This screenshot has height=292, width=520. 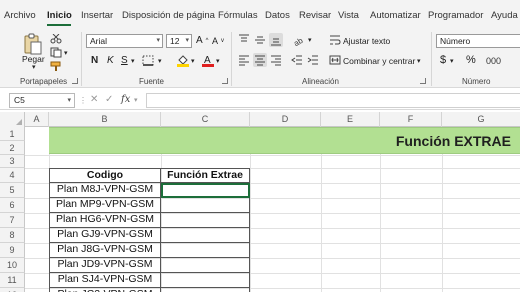 What do you see at coordinates (37, 119) in the screenshot?
I see `column-header-a: A` at bounding box center [37, 119].